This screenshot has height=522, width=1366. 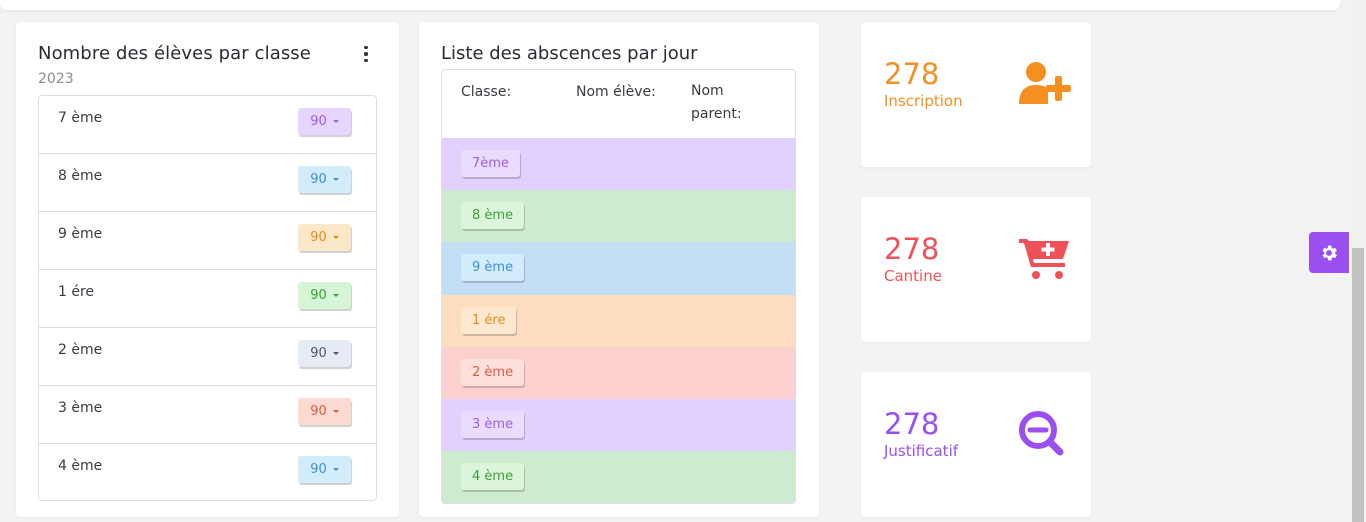 What do you see at coordinates (80, 234) in the screenshot?
I see `class-label: 9 ème` at bounding box center [80, 234].